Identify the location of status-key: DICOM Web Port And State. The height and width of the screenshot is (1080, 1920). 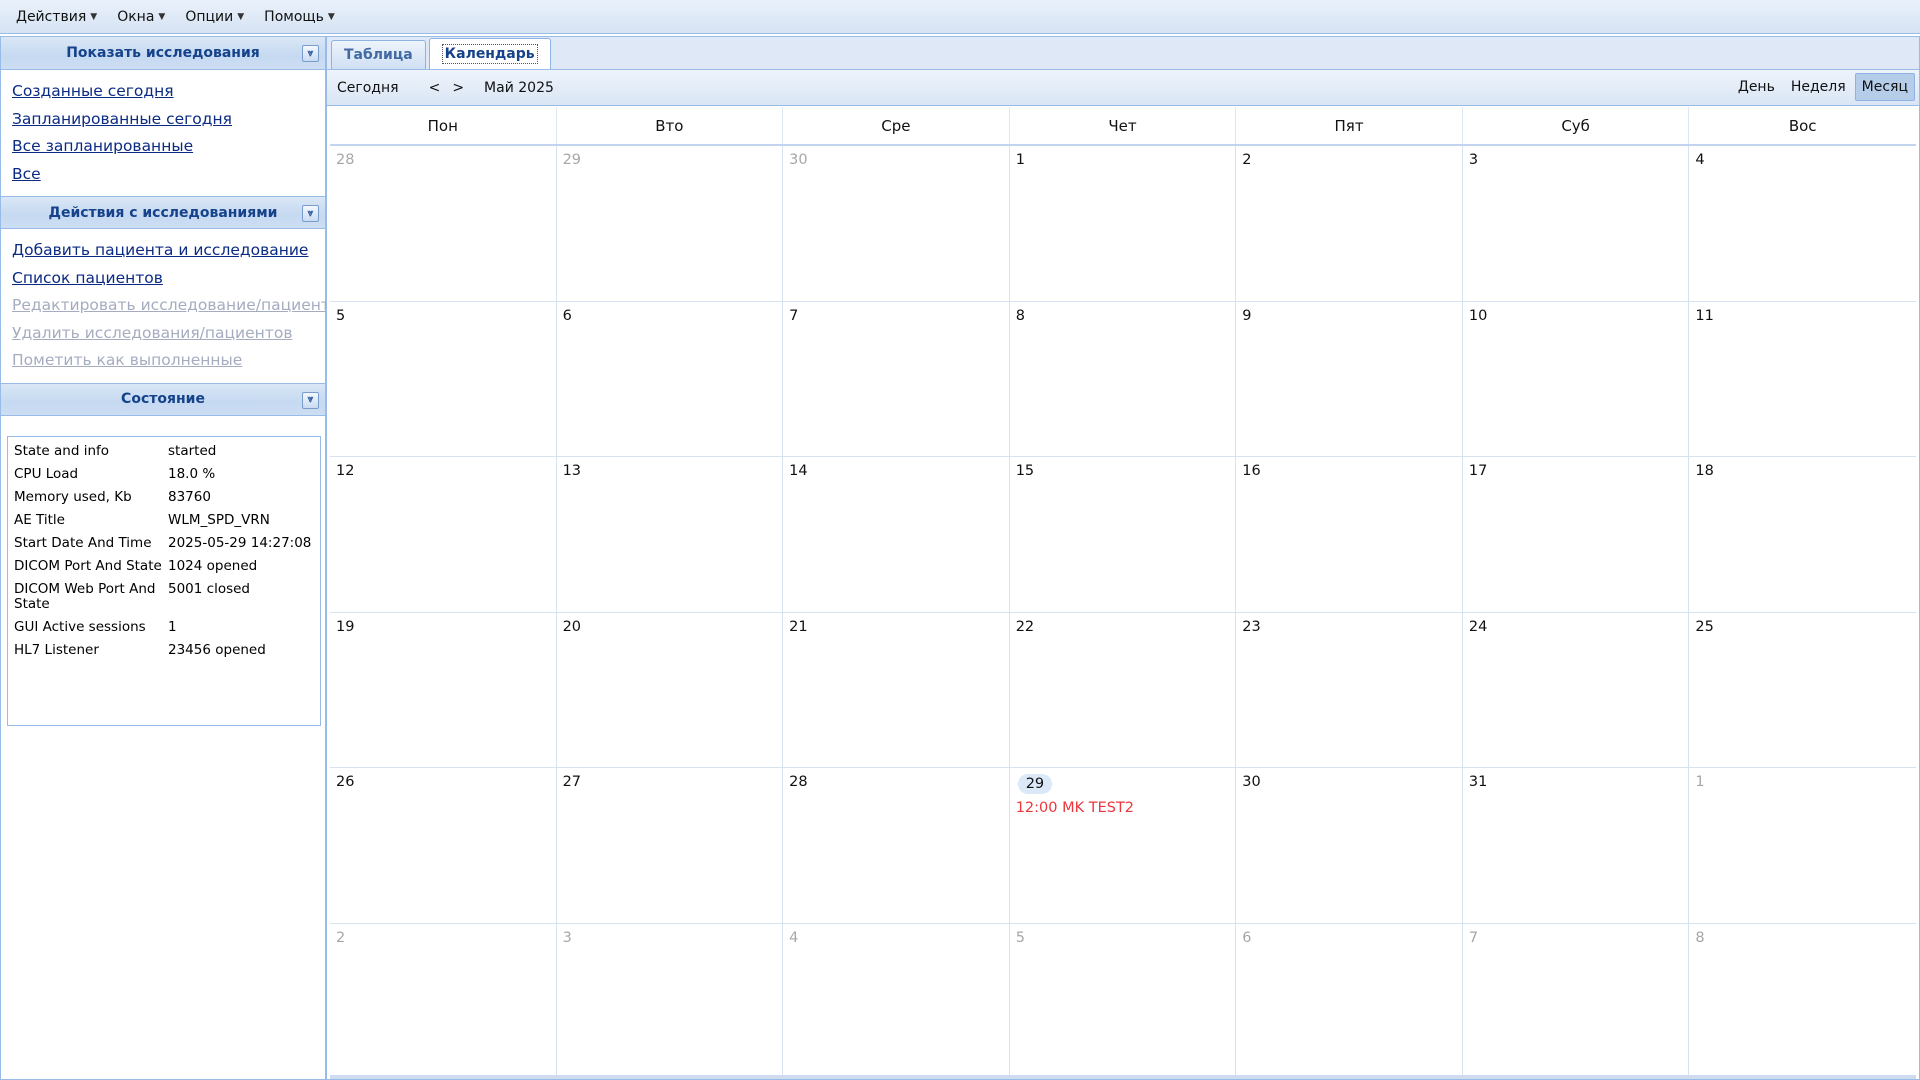
(85, 596).